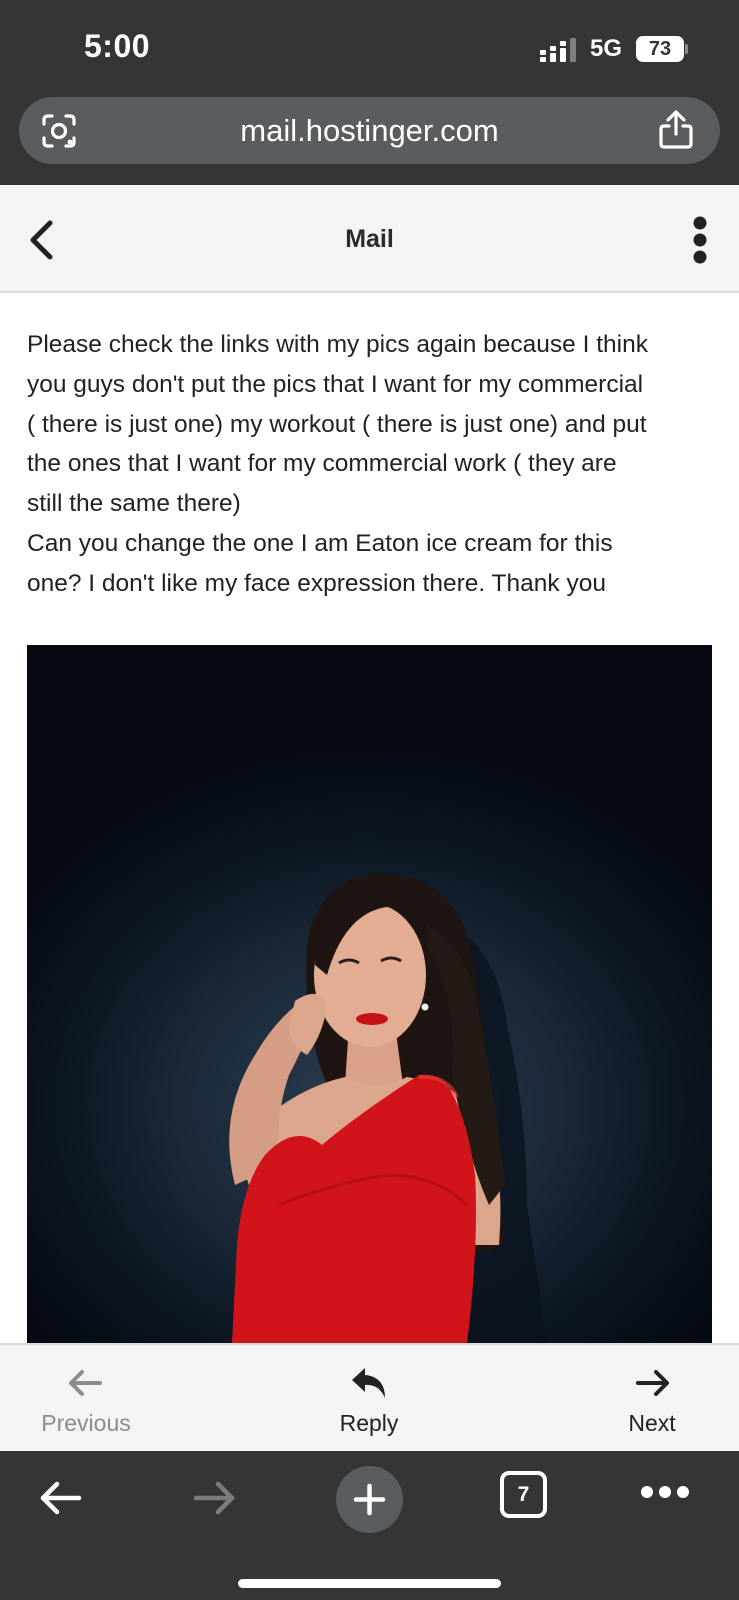 This screenshot has width=739, height=1600. I want to click on portrait-illustration, so click(388, 1108).